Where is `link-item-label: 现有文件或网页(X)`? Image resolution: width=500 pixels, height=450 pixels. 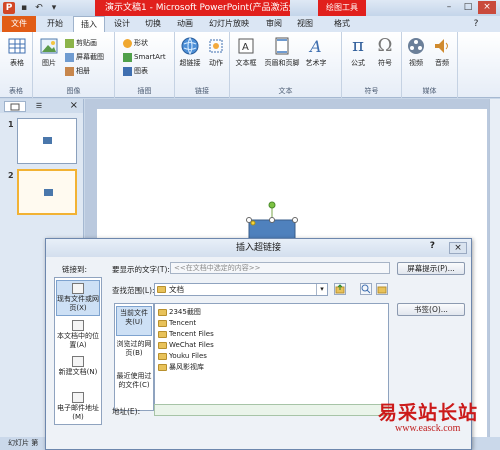
link-item-label: 现有文件或网页(X) is located at coordinates (78, 303).